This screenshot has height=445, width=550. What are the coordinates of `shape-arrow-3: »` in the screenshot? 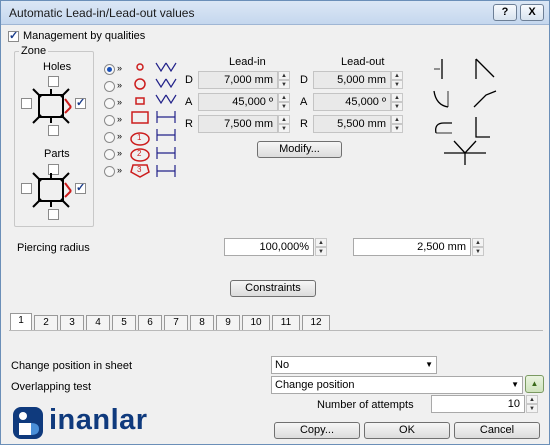 It's located at (120, 102).